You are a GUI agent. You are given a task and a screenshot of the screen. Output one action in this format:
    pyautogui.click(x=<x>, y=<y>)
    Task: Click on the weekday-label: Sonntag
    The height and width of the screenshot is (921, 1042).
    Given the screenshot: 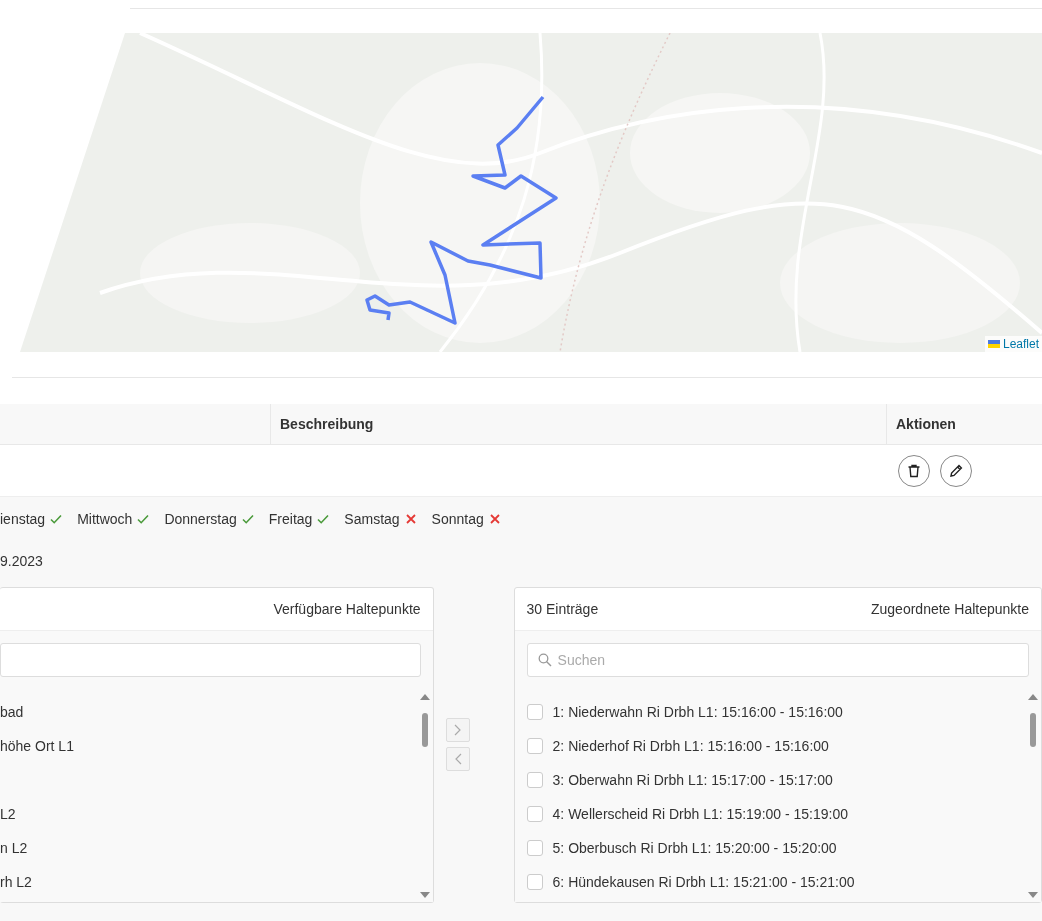 What is the action you would take?
    pyautogui.click(x=457, y=519)
    